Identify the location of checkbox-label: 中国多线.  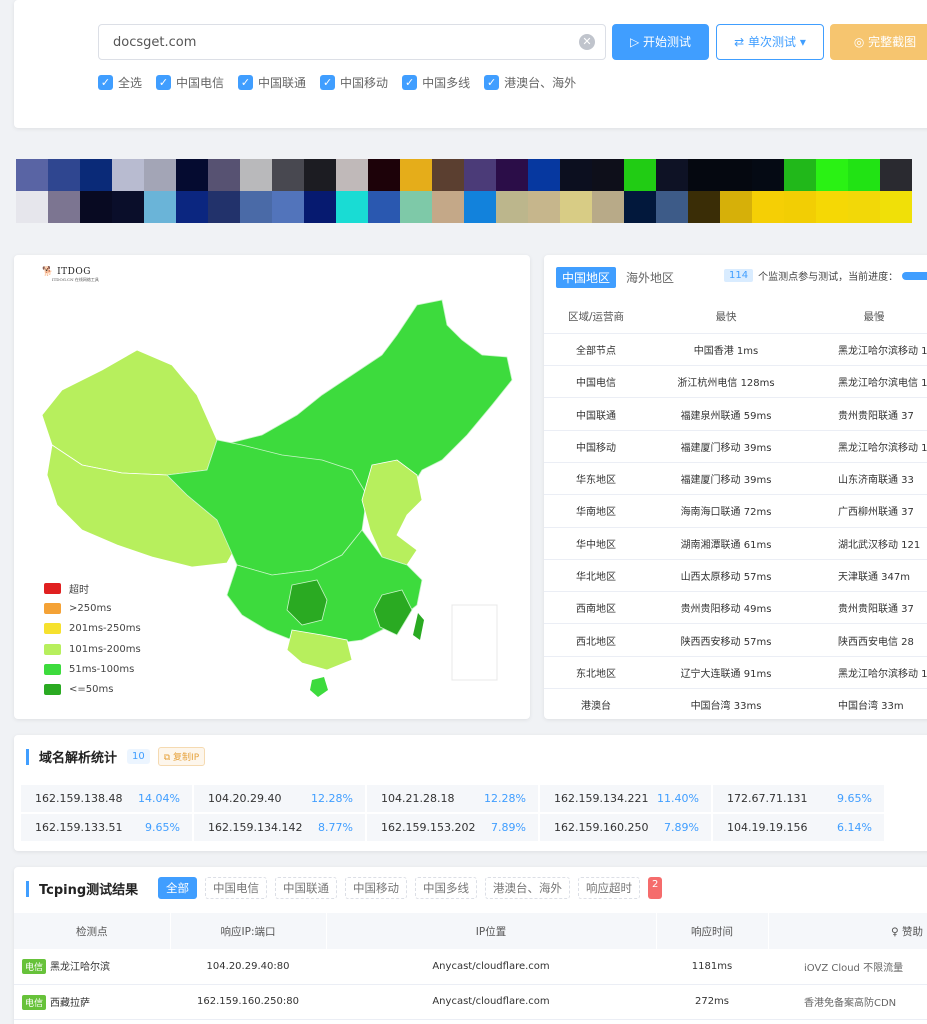
(446, 83).